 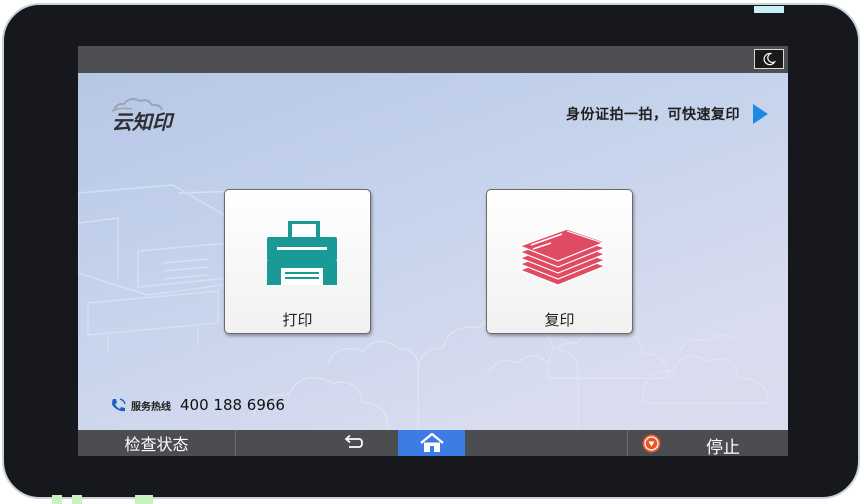 What do you see at coordinates (723, 447) in the screenshot?
I see `stop-label: 停止` at bounding box center [723, 447].